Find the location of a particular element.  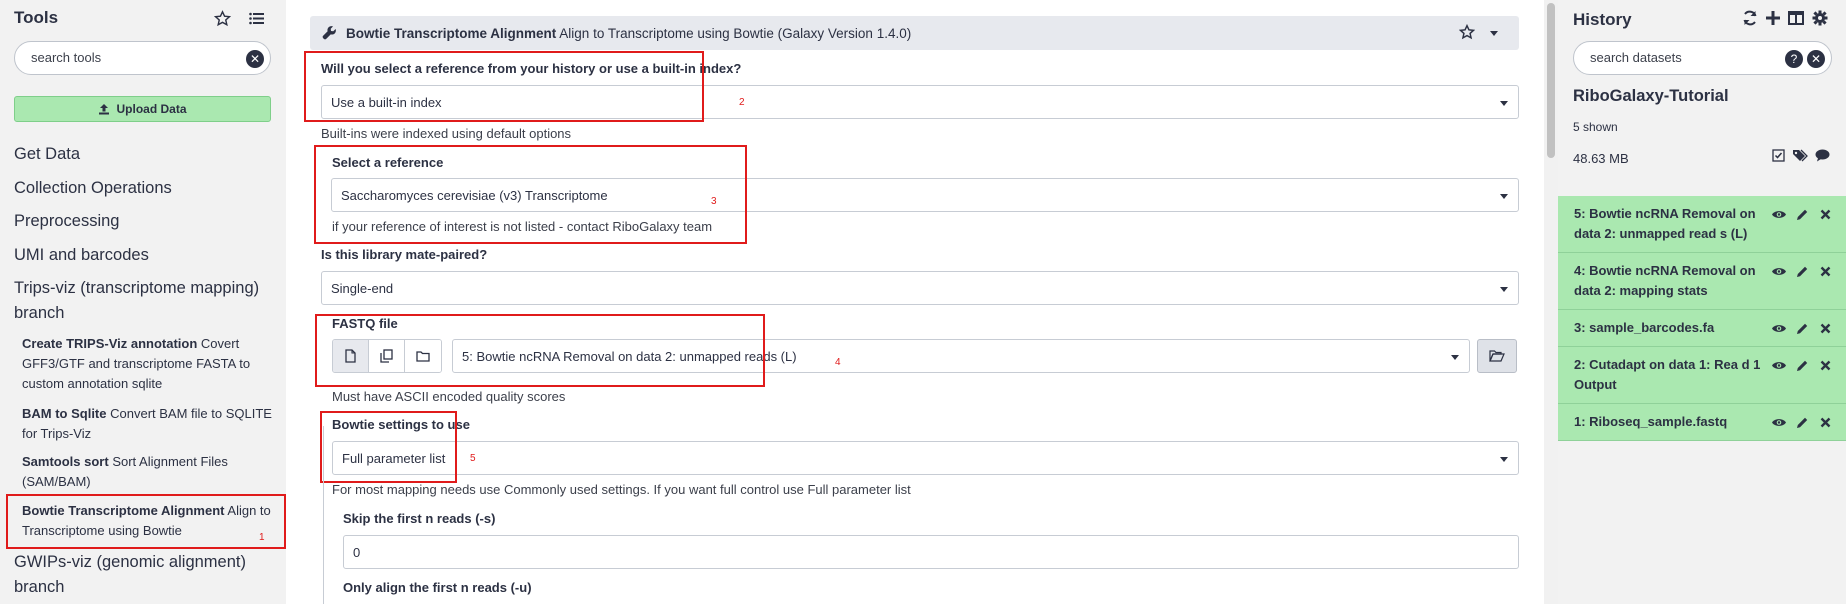

section-umi-barcodes: UMI and barcodes is located at coordinates (145, 255).